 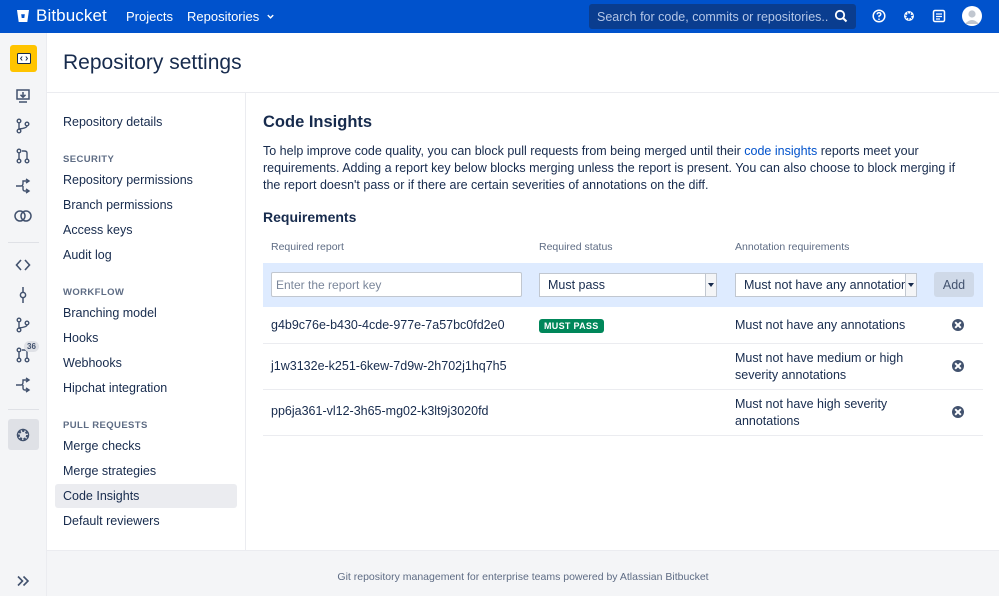 What do you see at coordinates (909, 16) in the screenshot?
I see `gear-icon` at bounding box center [909, 16].